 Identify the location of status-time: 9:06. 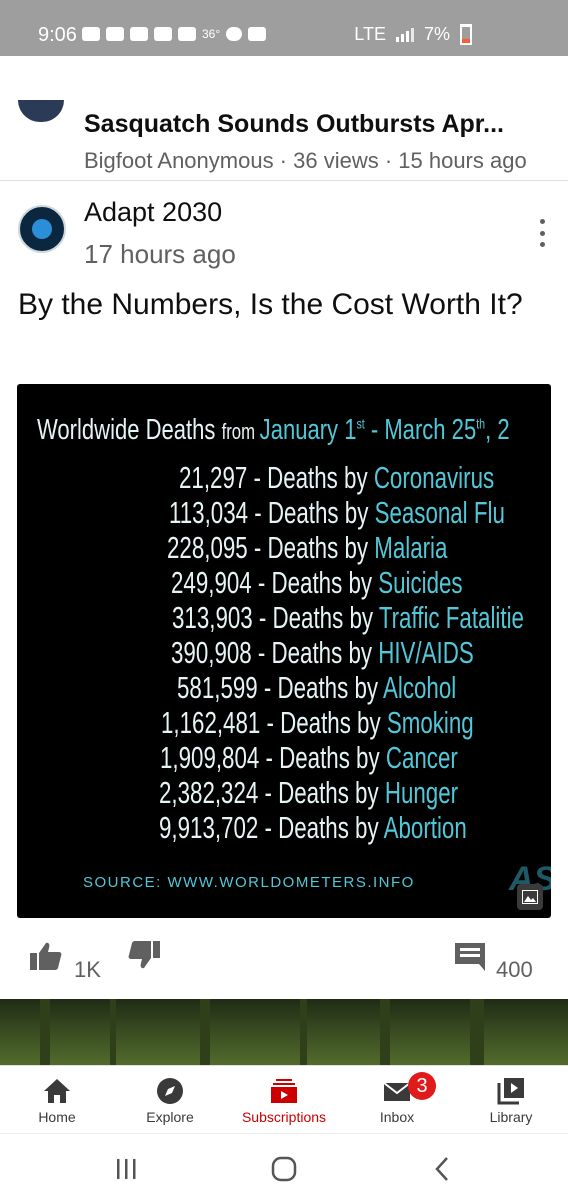
(57, 35).